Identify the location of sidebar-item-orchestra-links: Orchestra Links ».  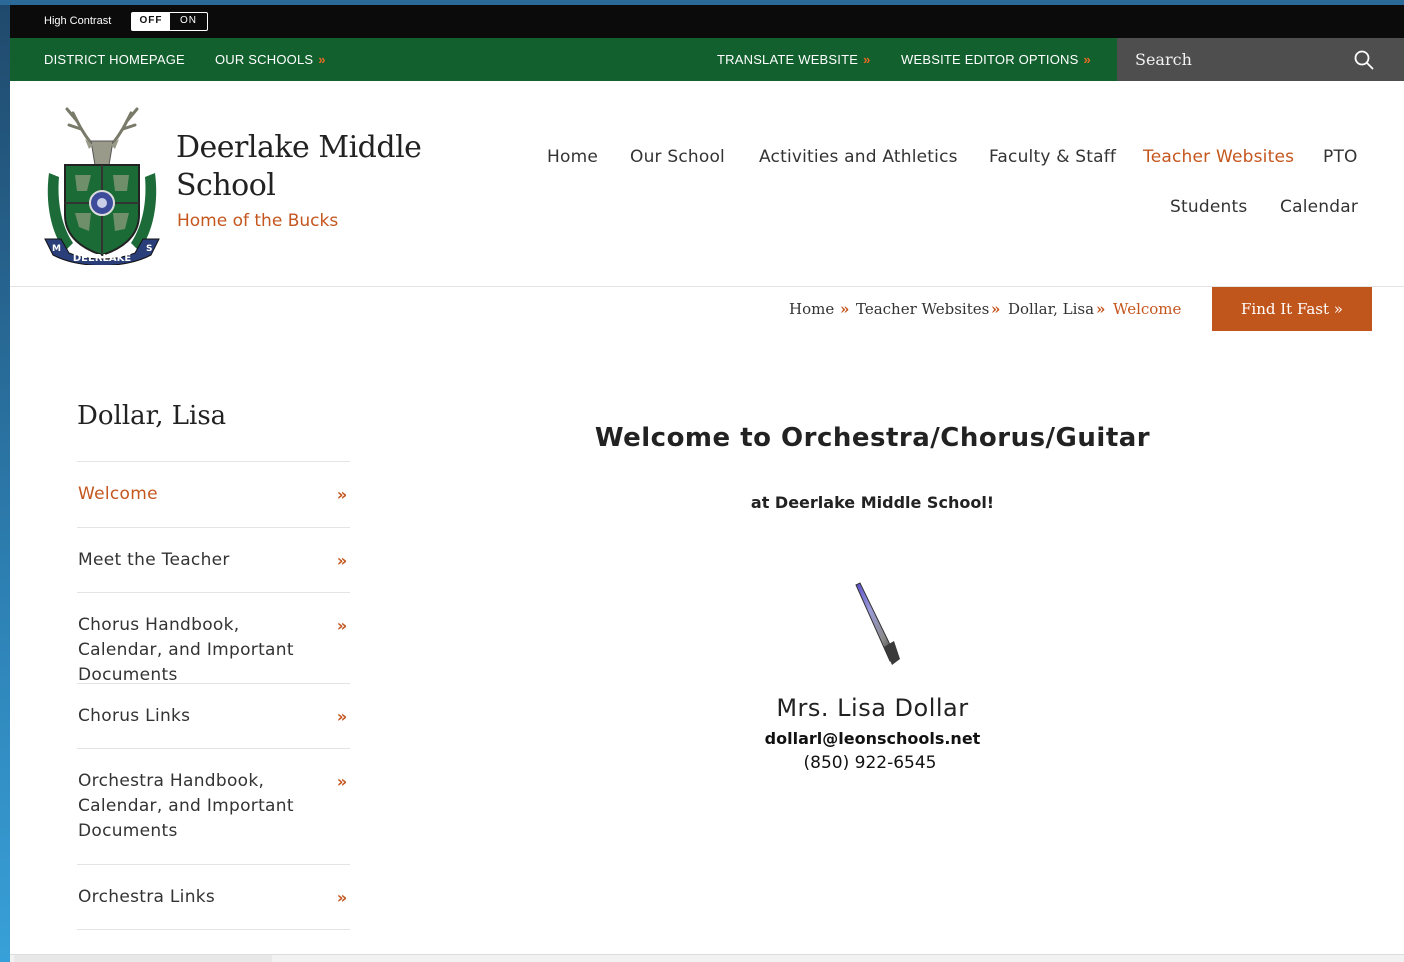
(213, 897).